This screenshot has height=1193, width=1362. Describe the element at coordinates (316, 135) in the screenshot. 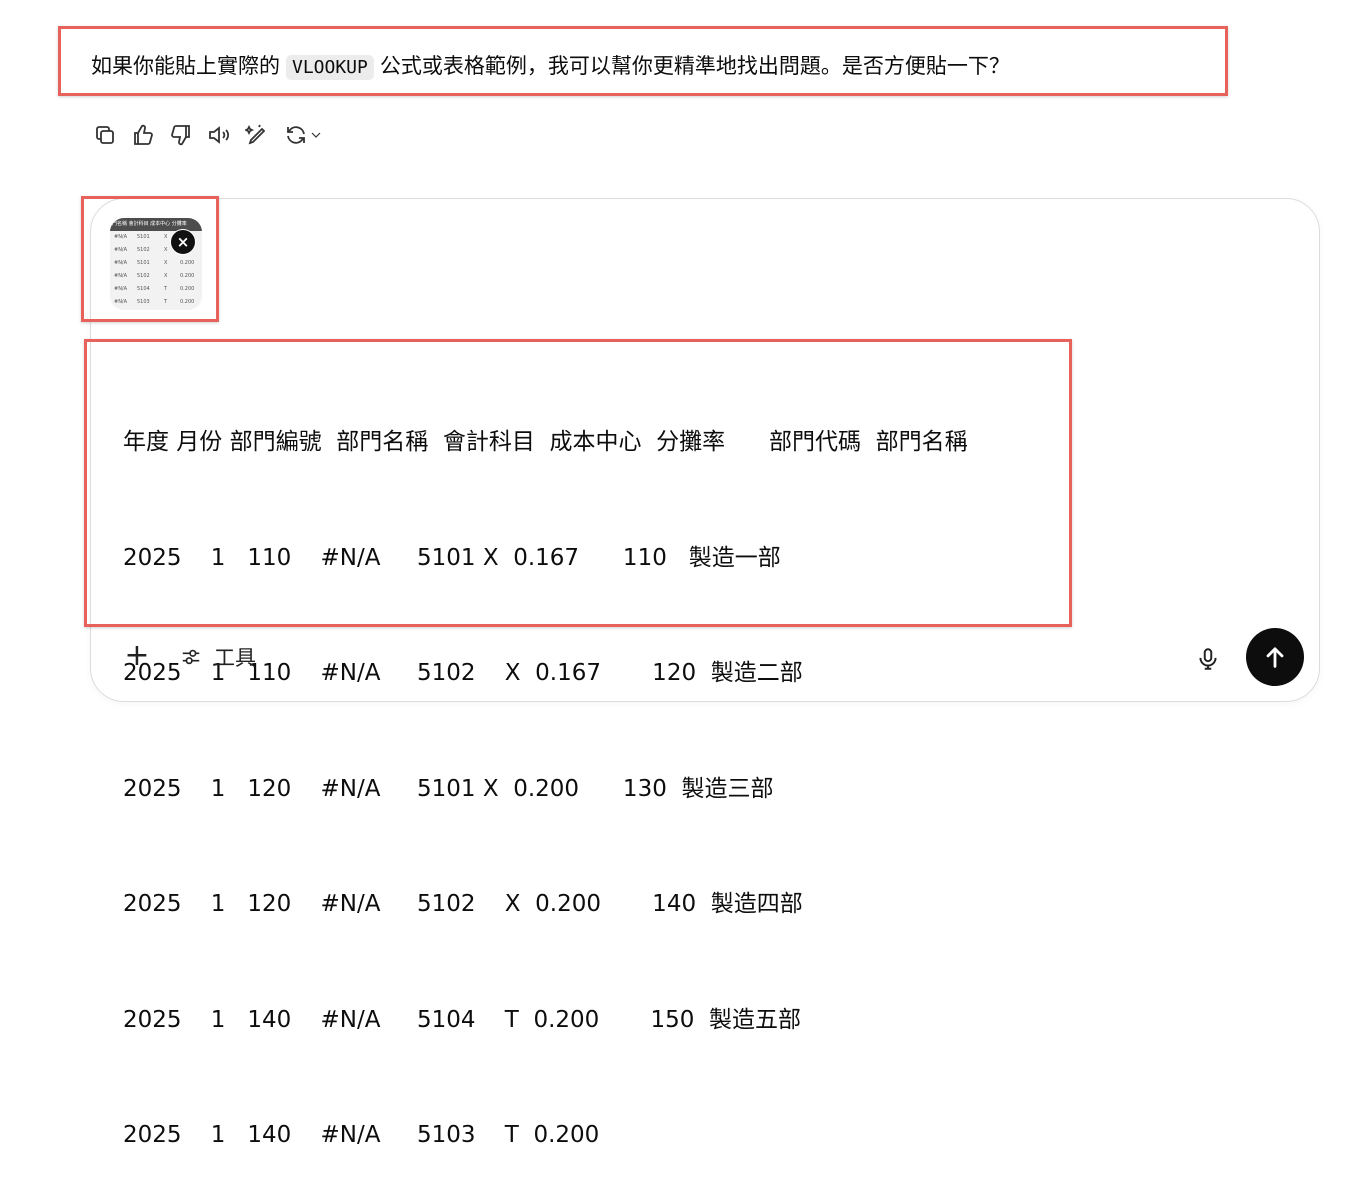

I see `chevron-down-icon` at that location.